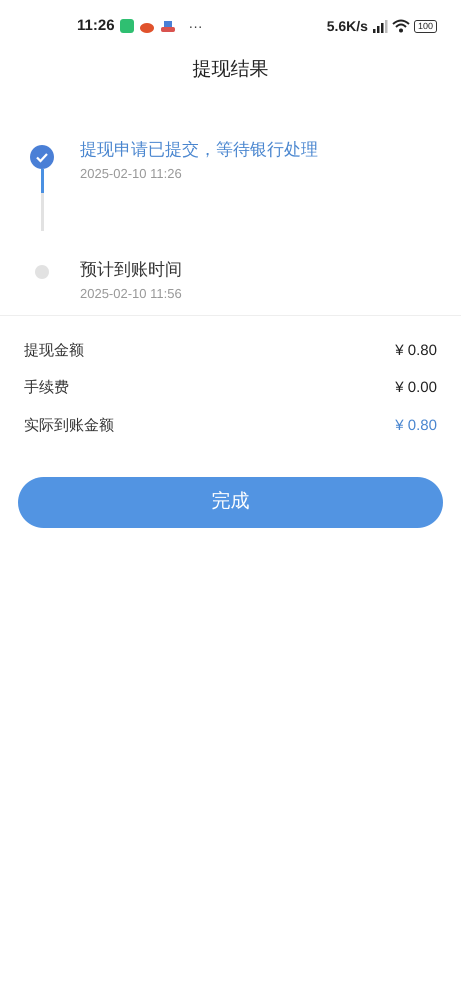 Image resolution: width=461 pixels, height=1000 pixels. Describe the element at coordinates (230, 502) in the screenshot. I see `done-button: 完成` at that location.